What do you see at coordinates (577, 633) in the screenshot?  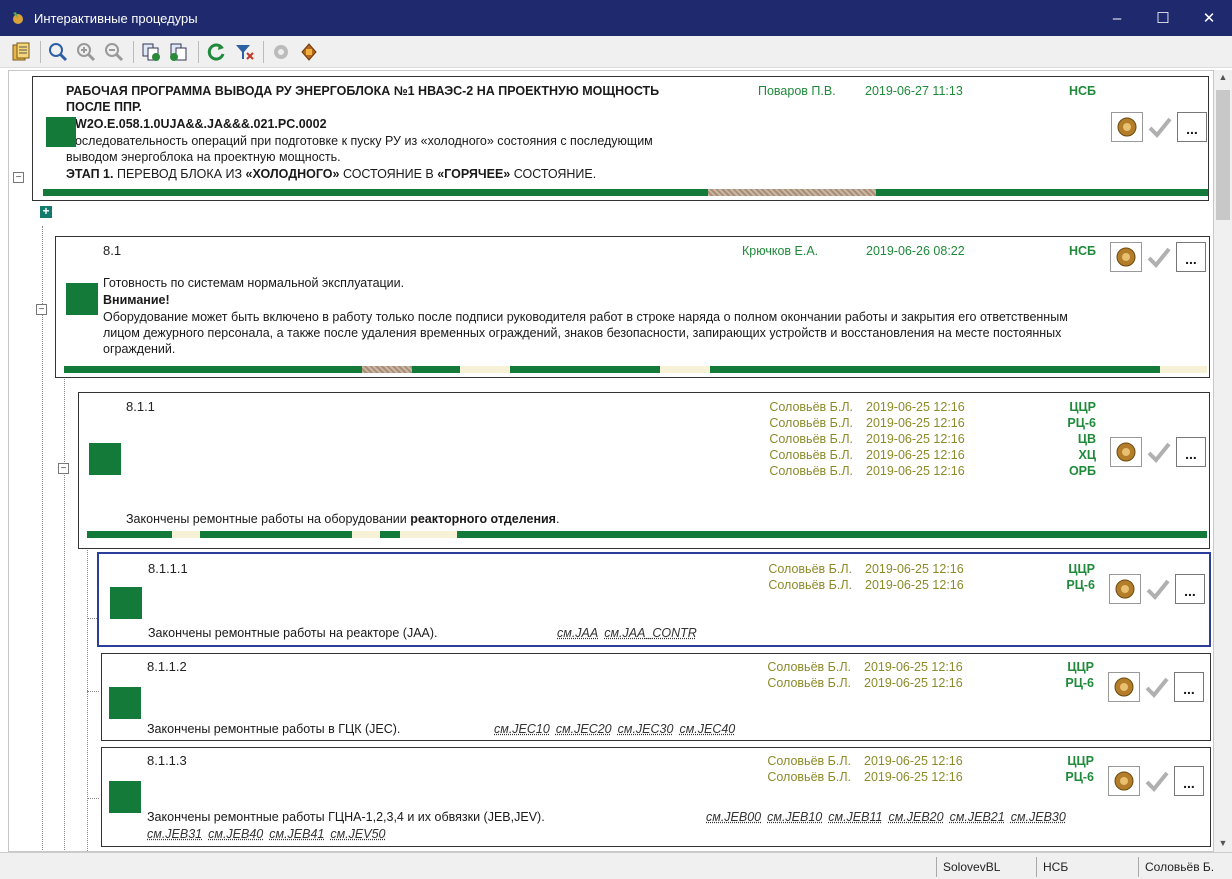 I see `ref-link: см.JAA` at bounding box center [577, 633].